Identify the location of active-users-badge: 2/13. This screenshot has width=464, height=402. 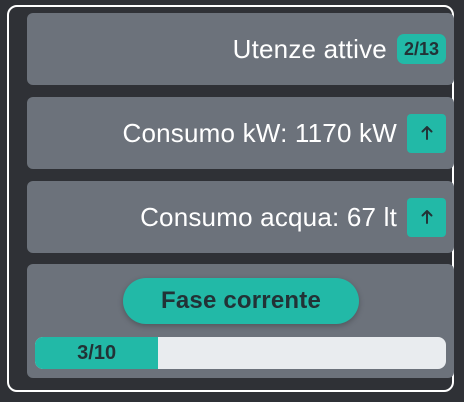
(421, 49).